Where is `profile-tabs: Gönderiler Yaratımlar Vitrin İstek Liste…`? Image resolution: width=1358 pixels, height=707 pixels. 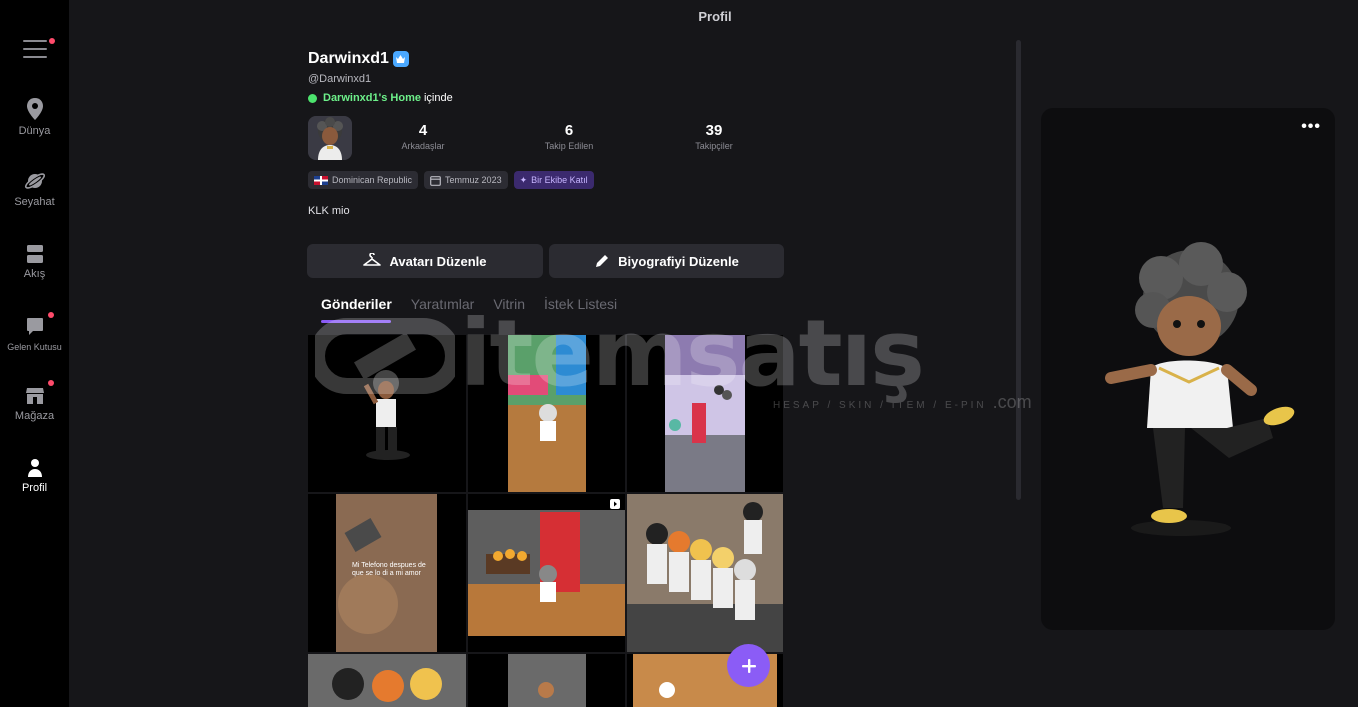 profile-tabs: Gönderiler Yaratımlar Vitrin İstek Liste… is located at coordinates (469, 304).